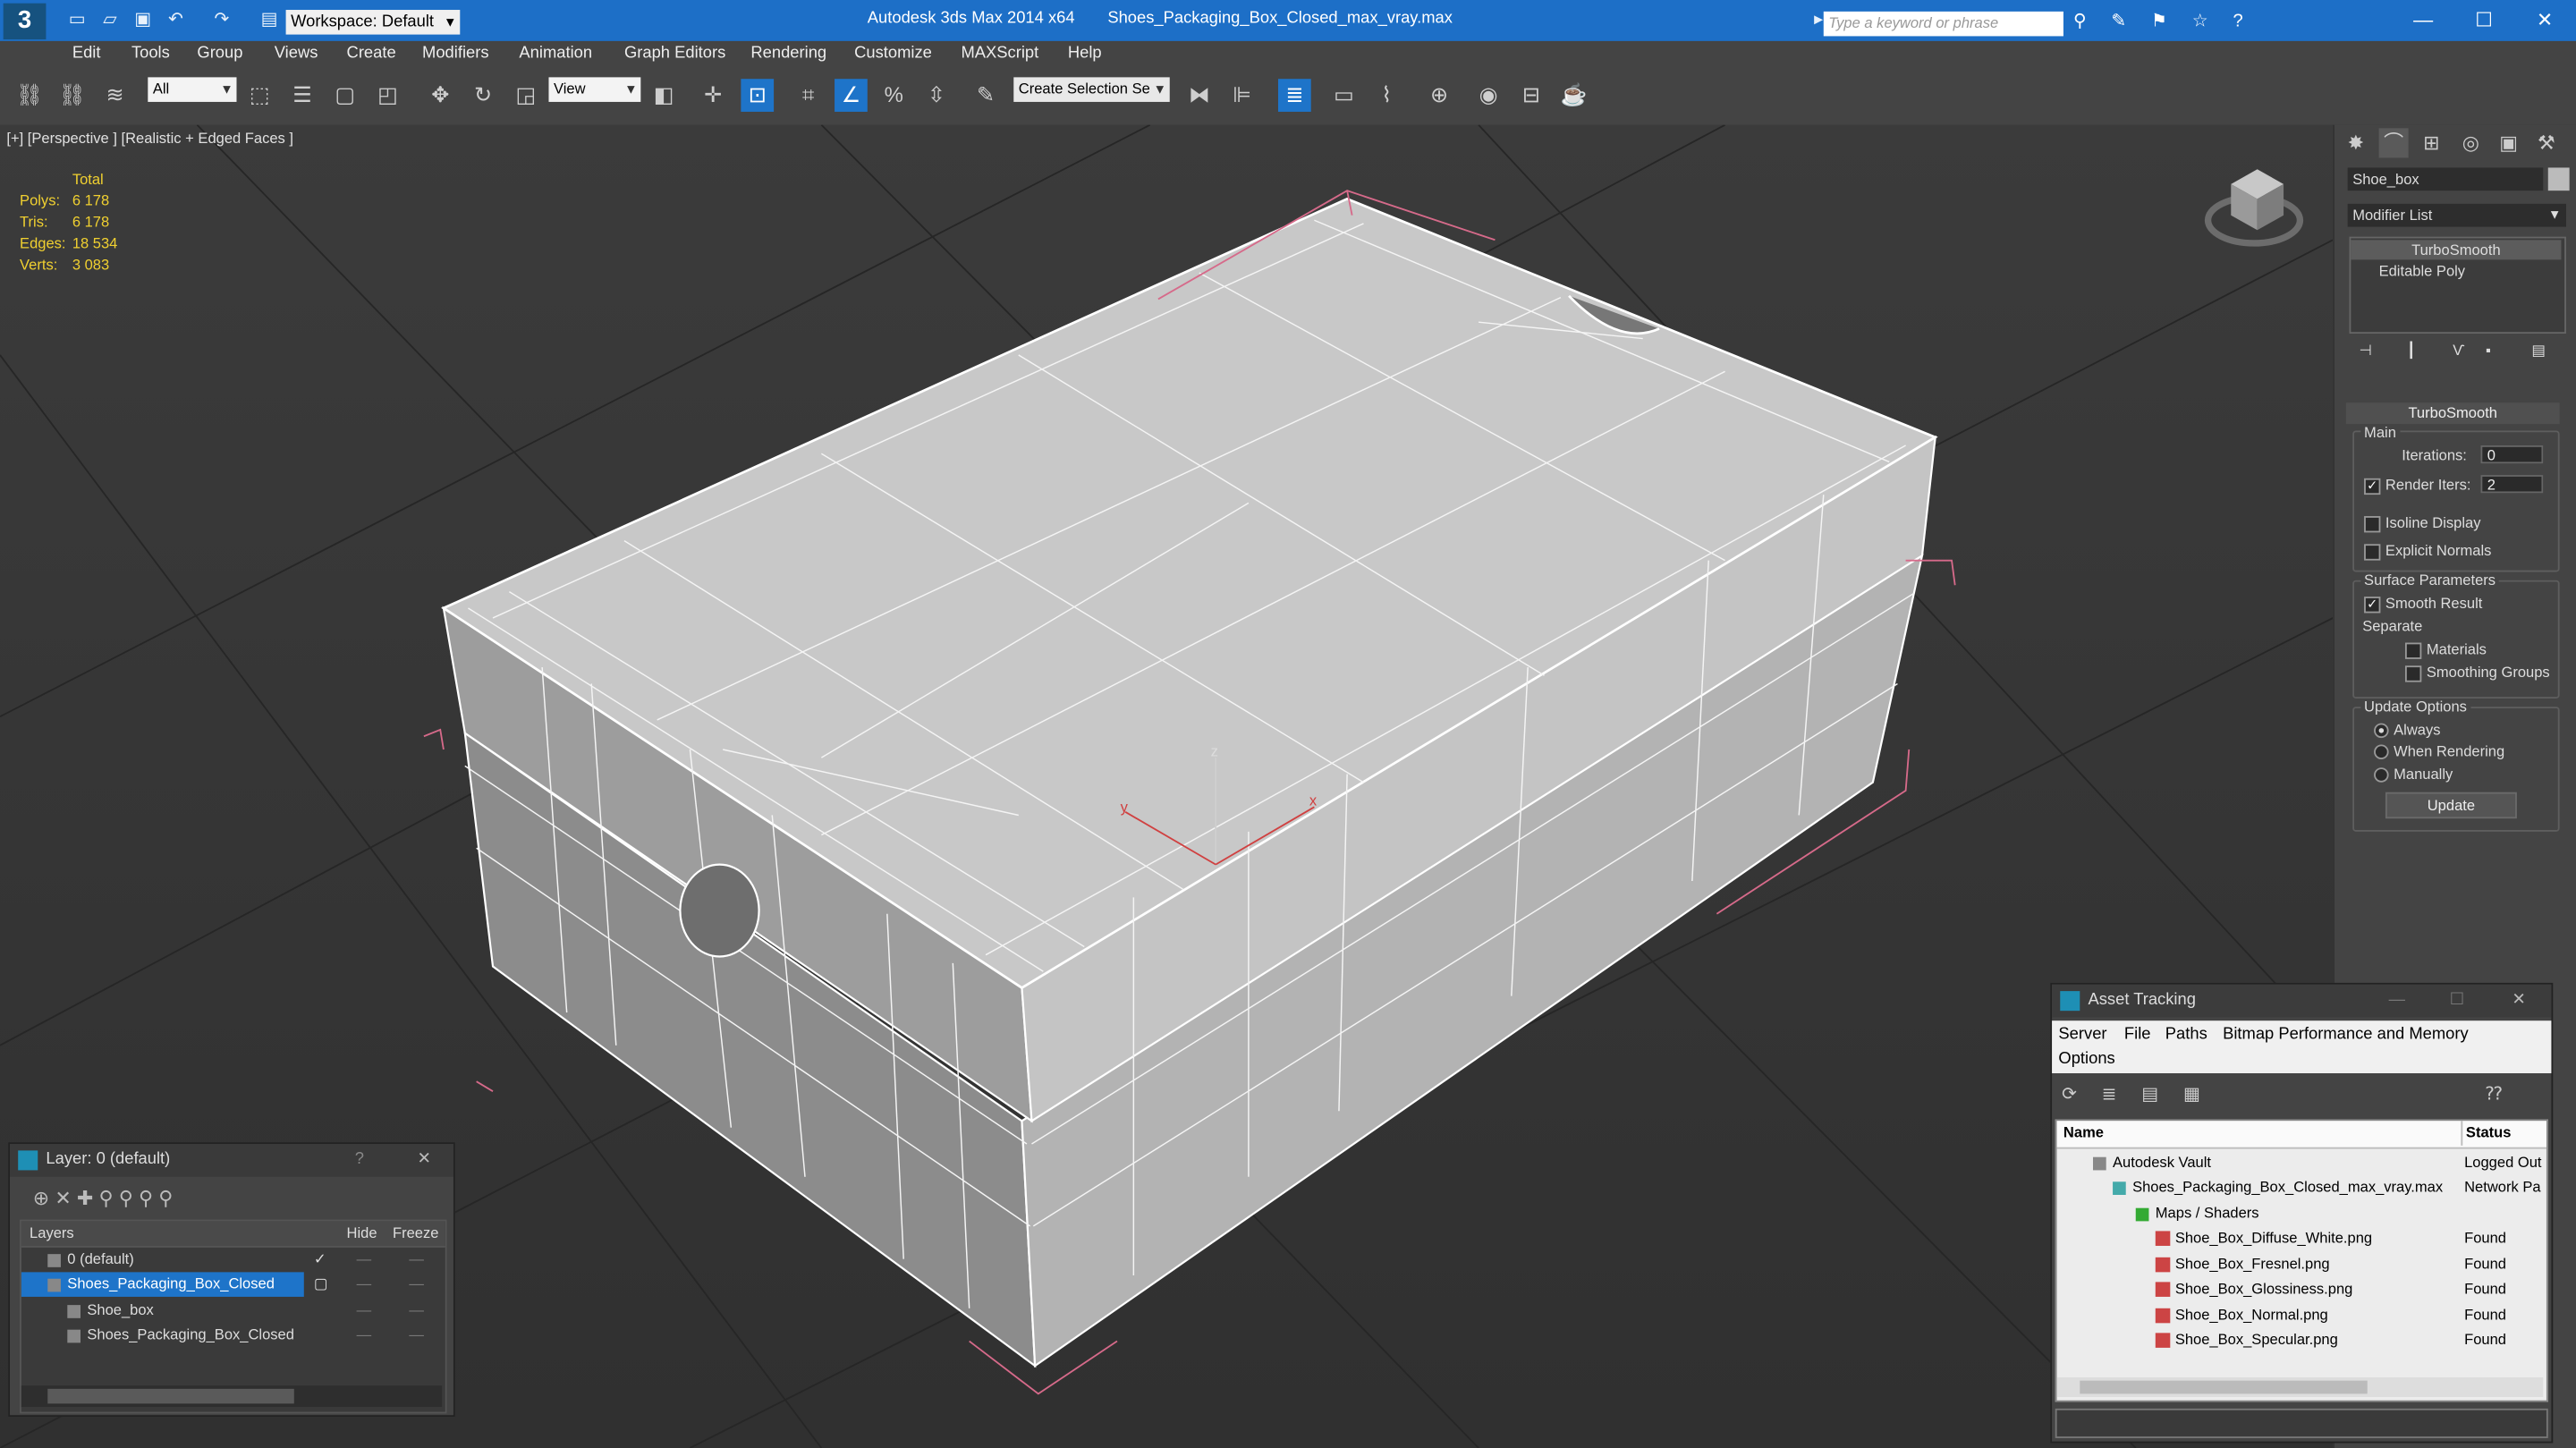  I want to click on motion-tab-icon: ◎, so click(2471, 142).